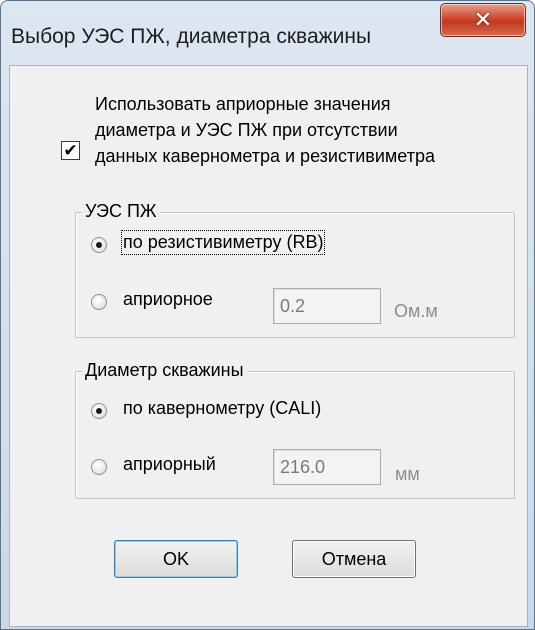 The image size is (535, 630). I want to click on cancel-button: Отмена, so click(354, 559).